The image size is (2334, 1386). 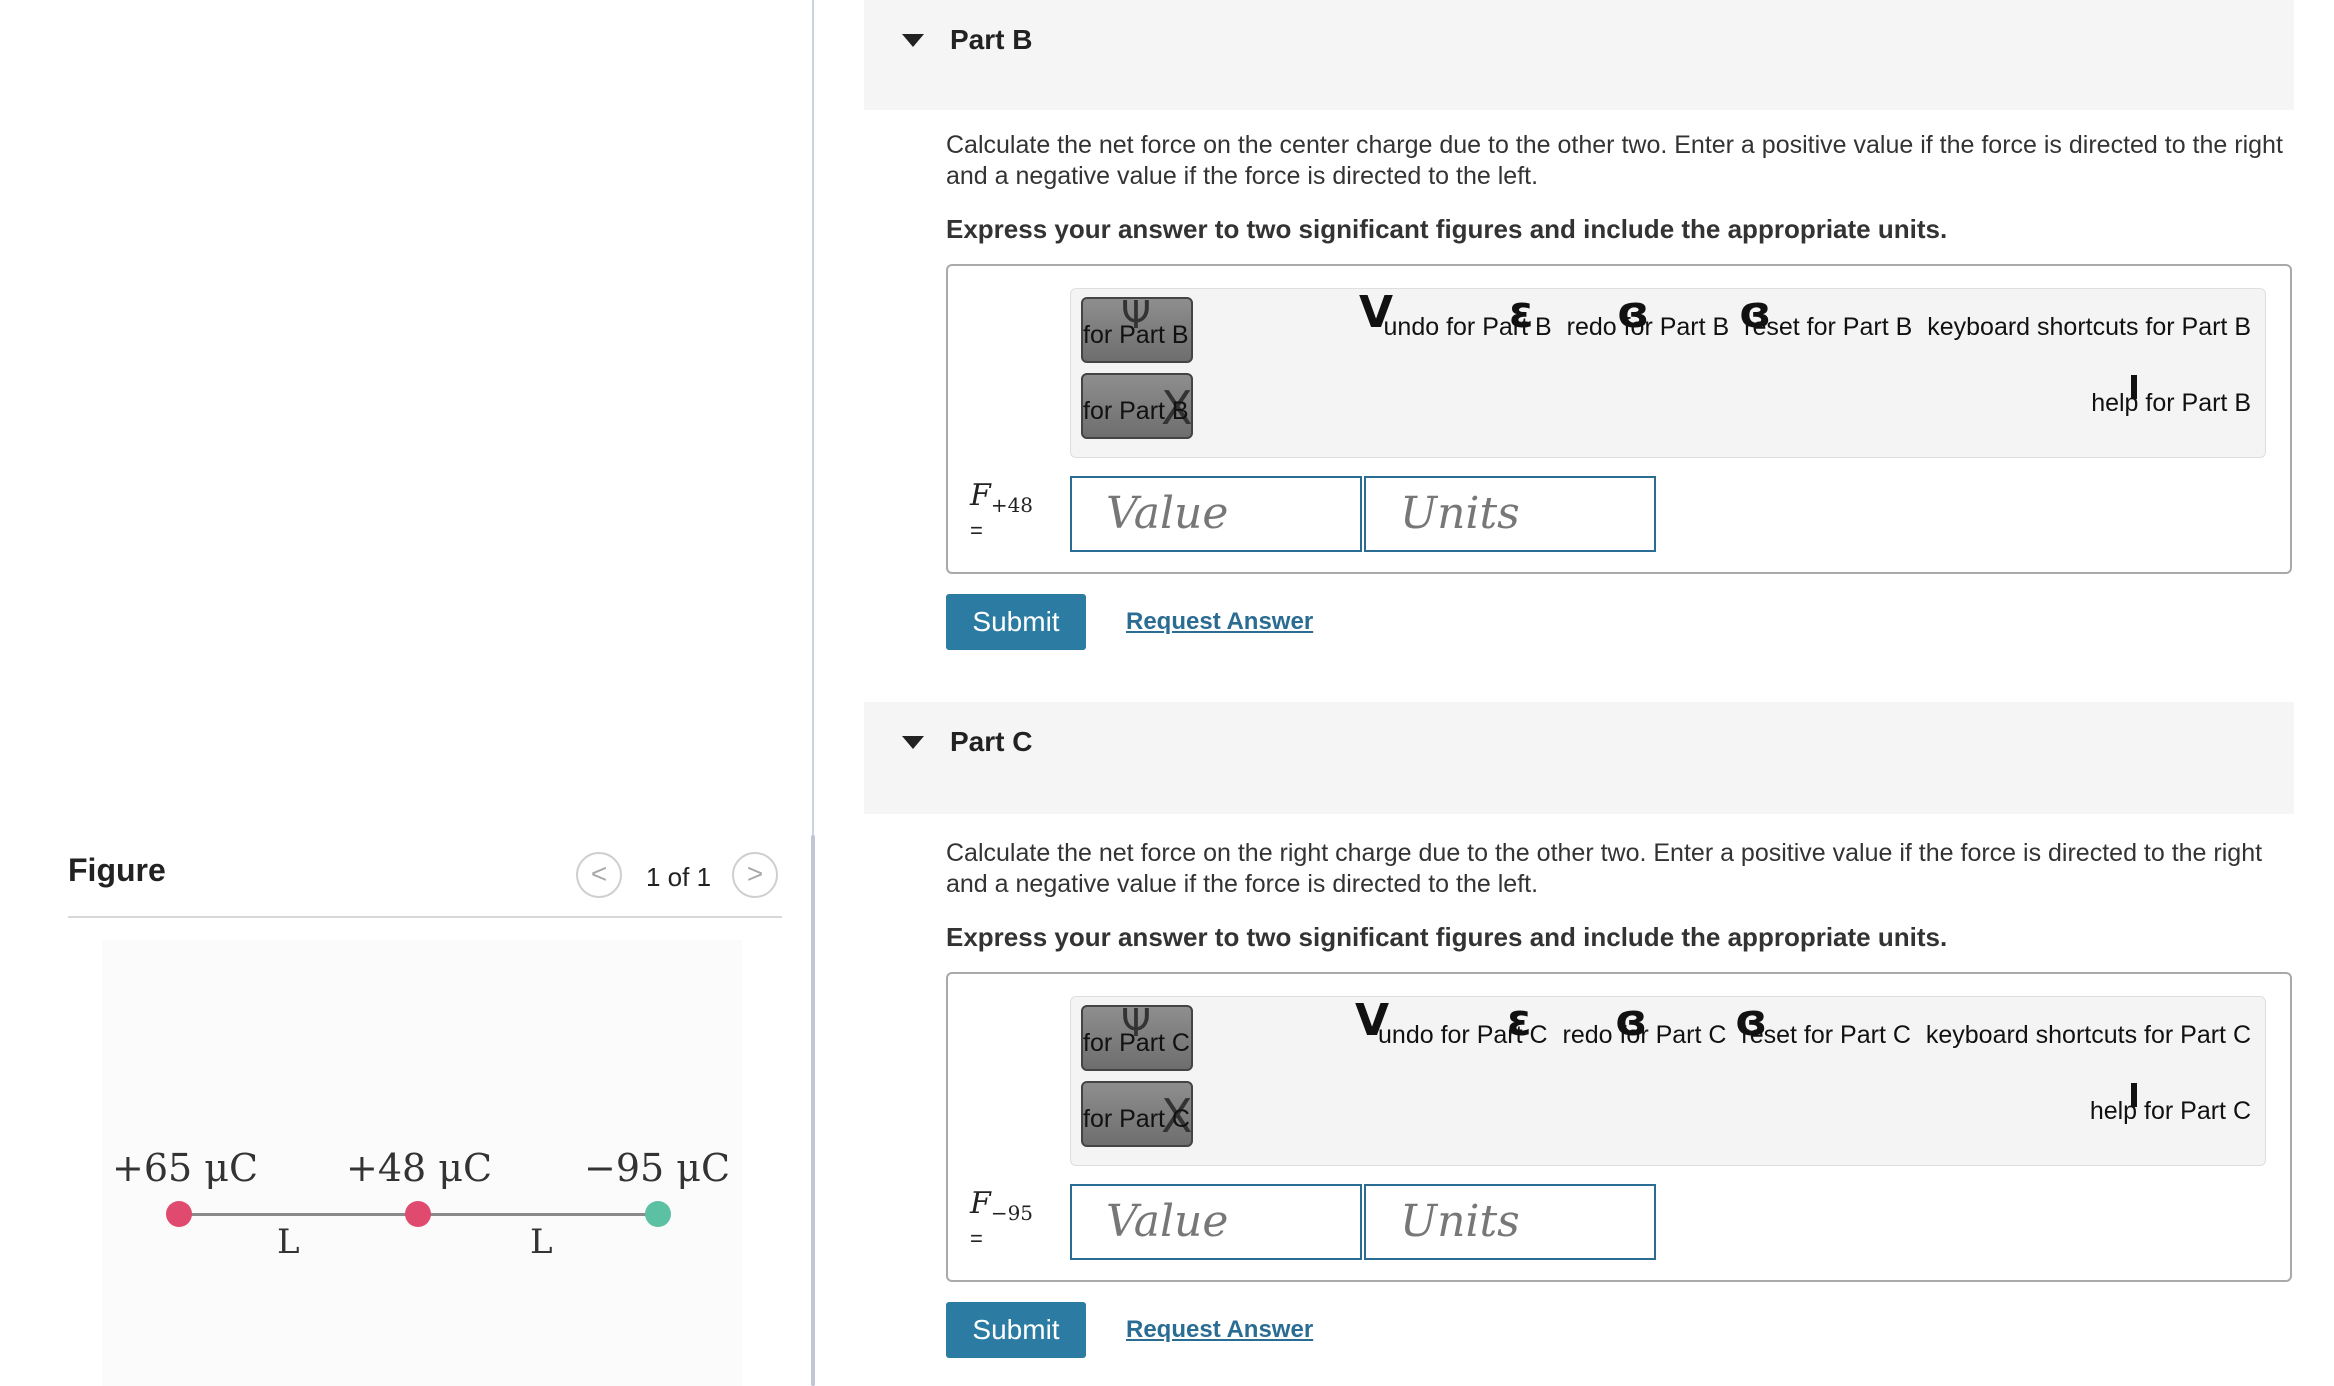 I want to click on charge-label-right: −95 μC, so click(x=657, y=1168).